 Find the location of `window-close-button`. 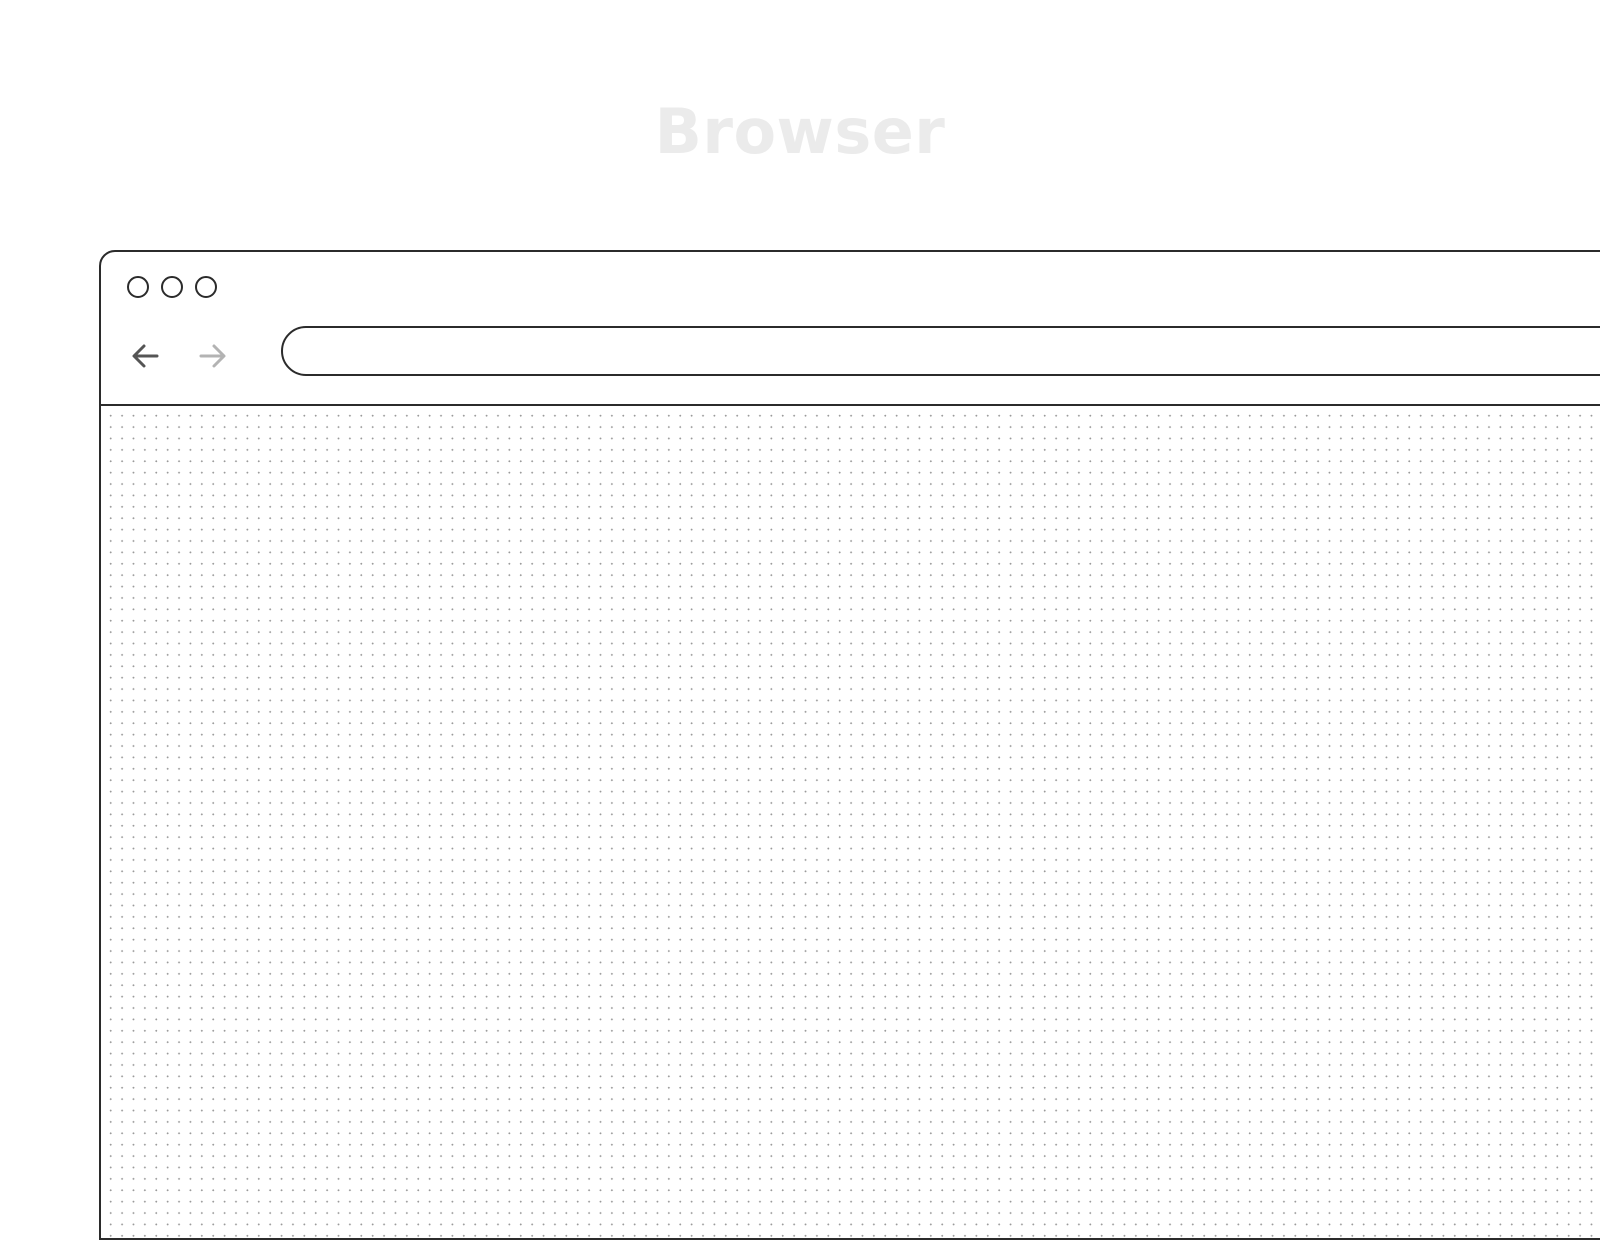

window-close-button is located at coordinates (138, 287).